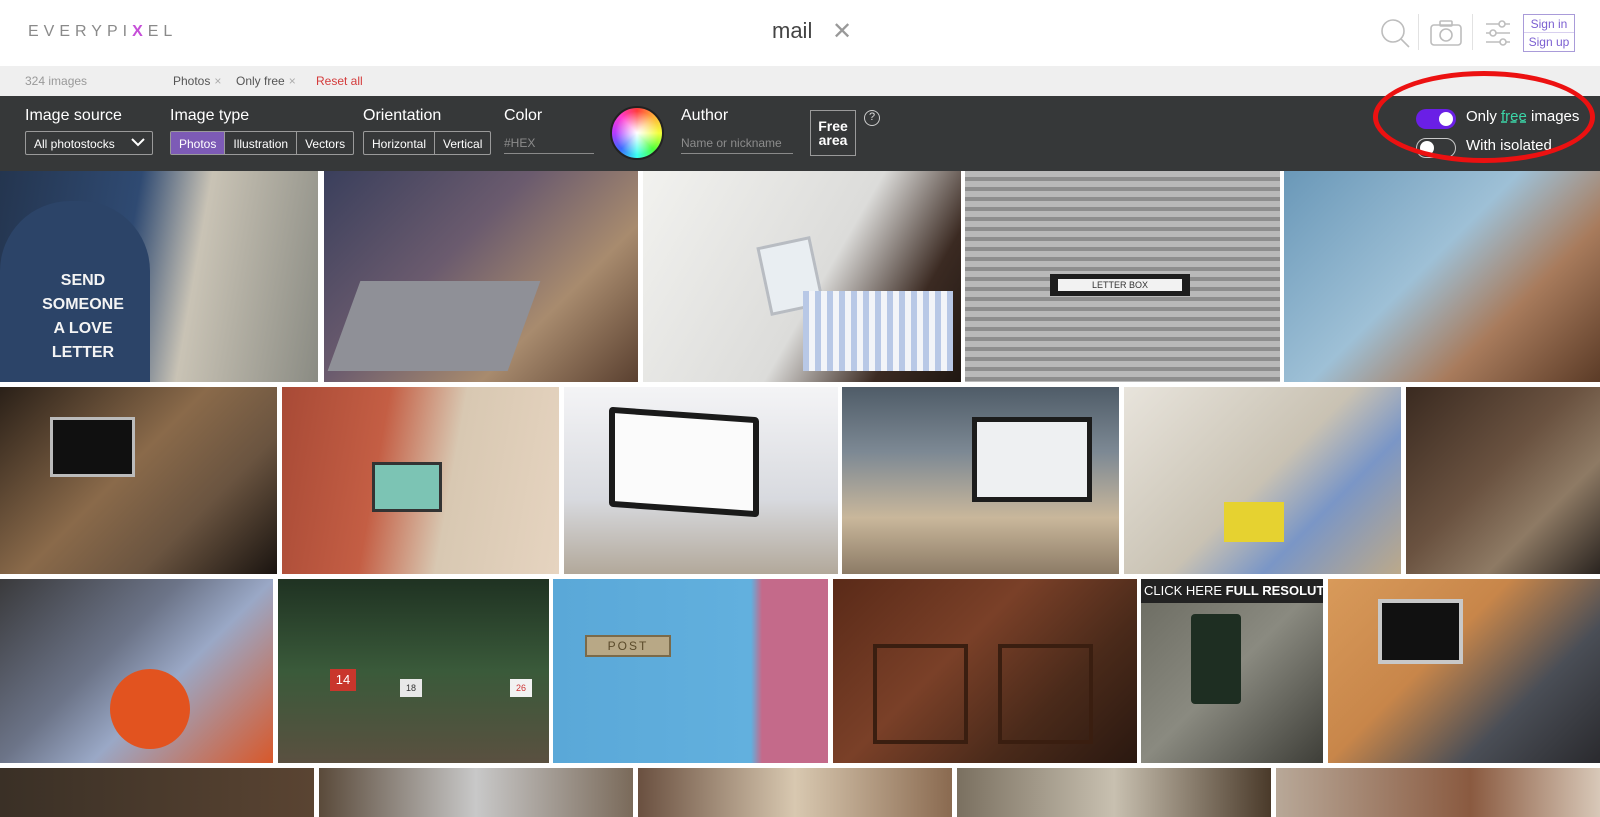 This screenshot has height=817, width=1600. Describe the element at coordinates (1274, 590) in the screenshot. I see `watermark-text-b: FULL RESOLUTION` at that location.